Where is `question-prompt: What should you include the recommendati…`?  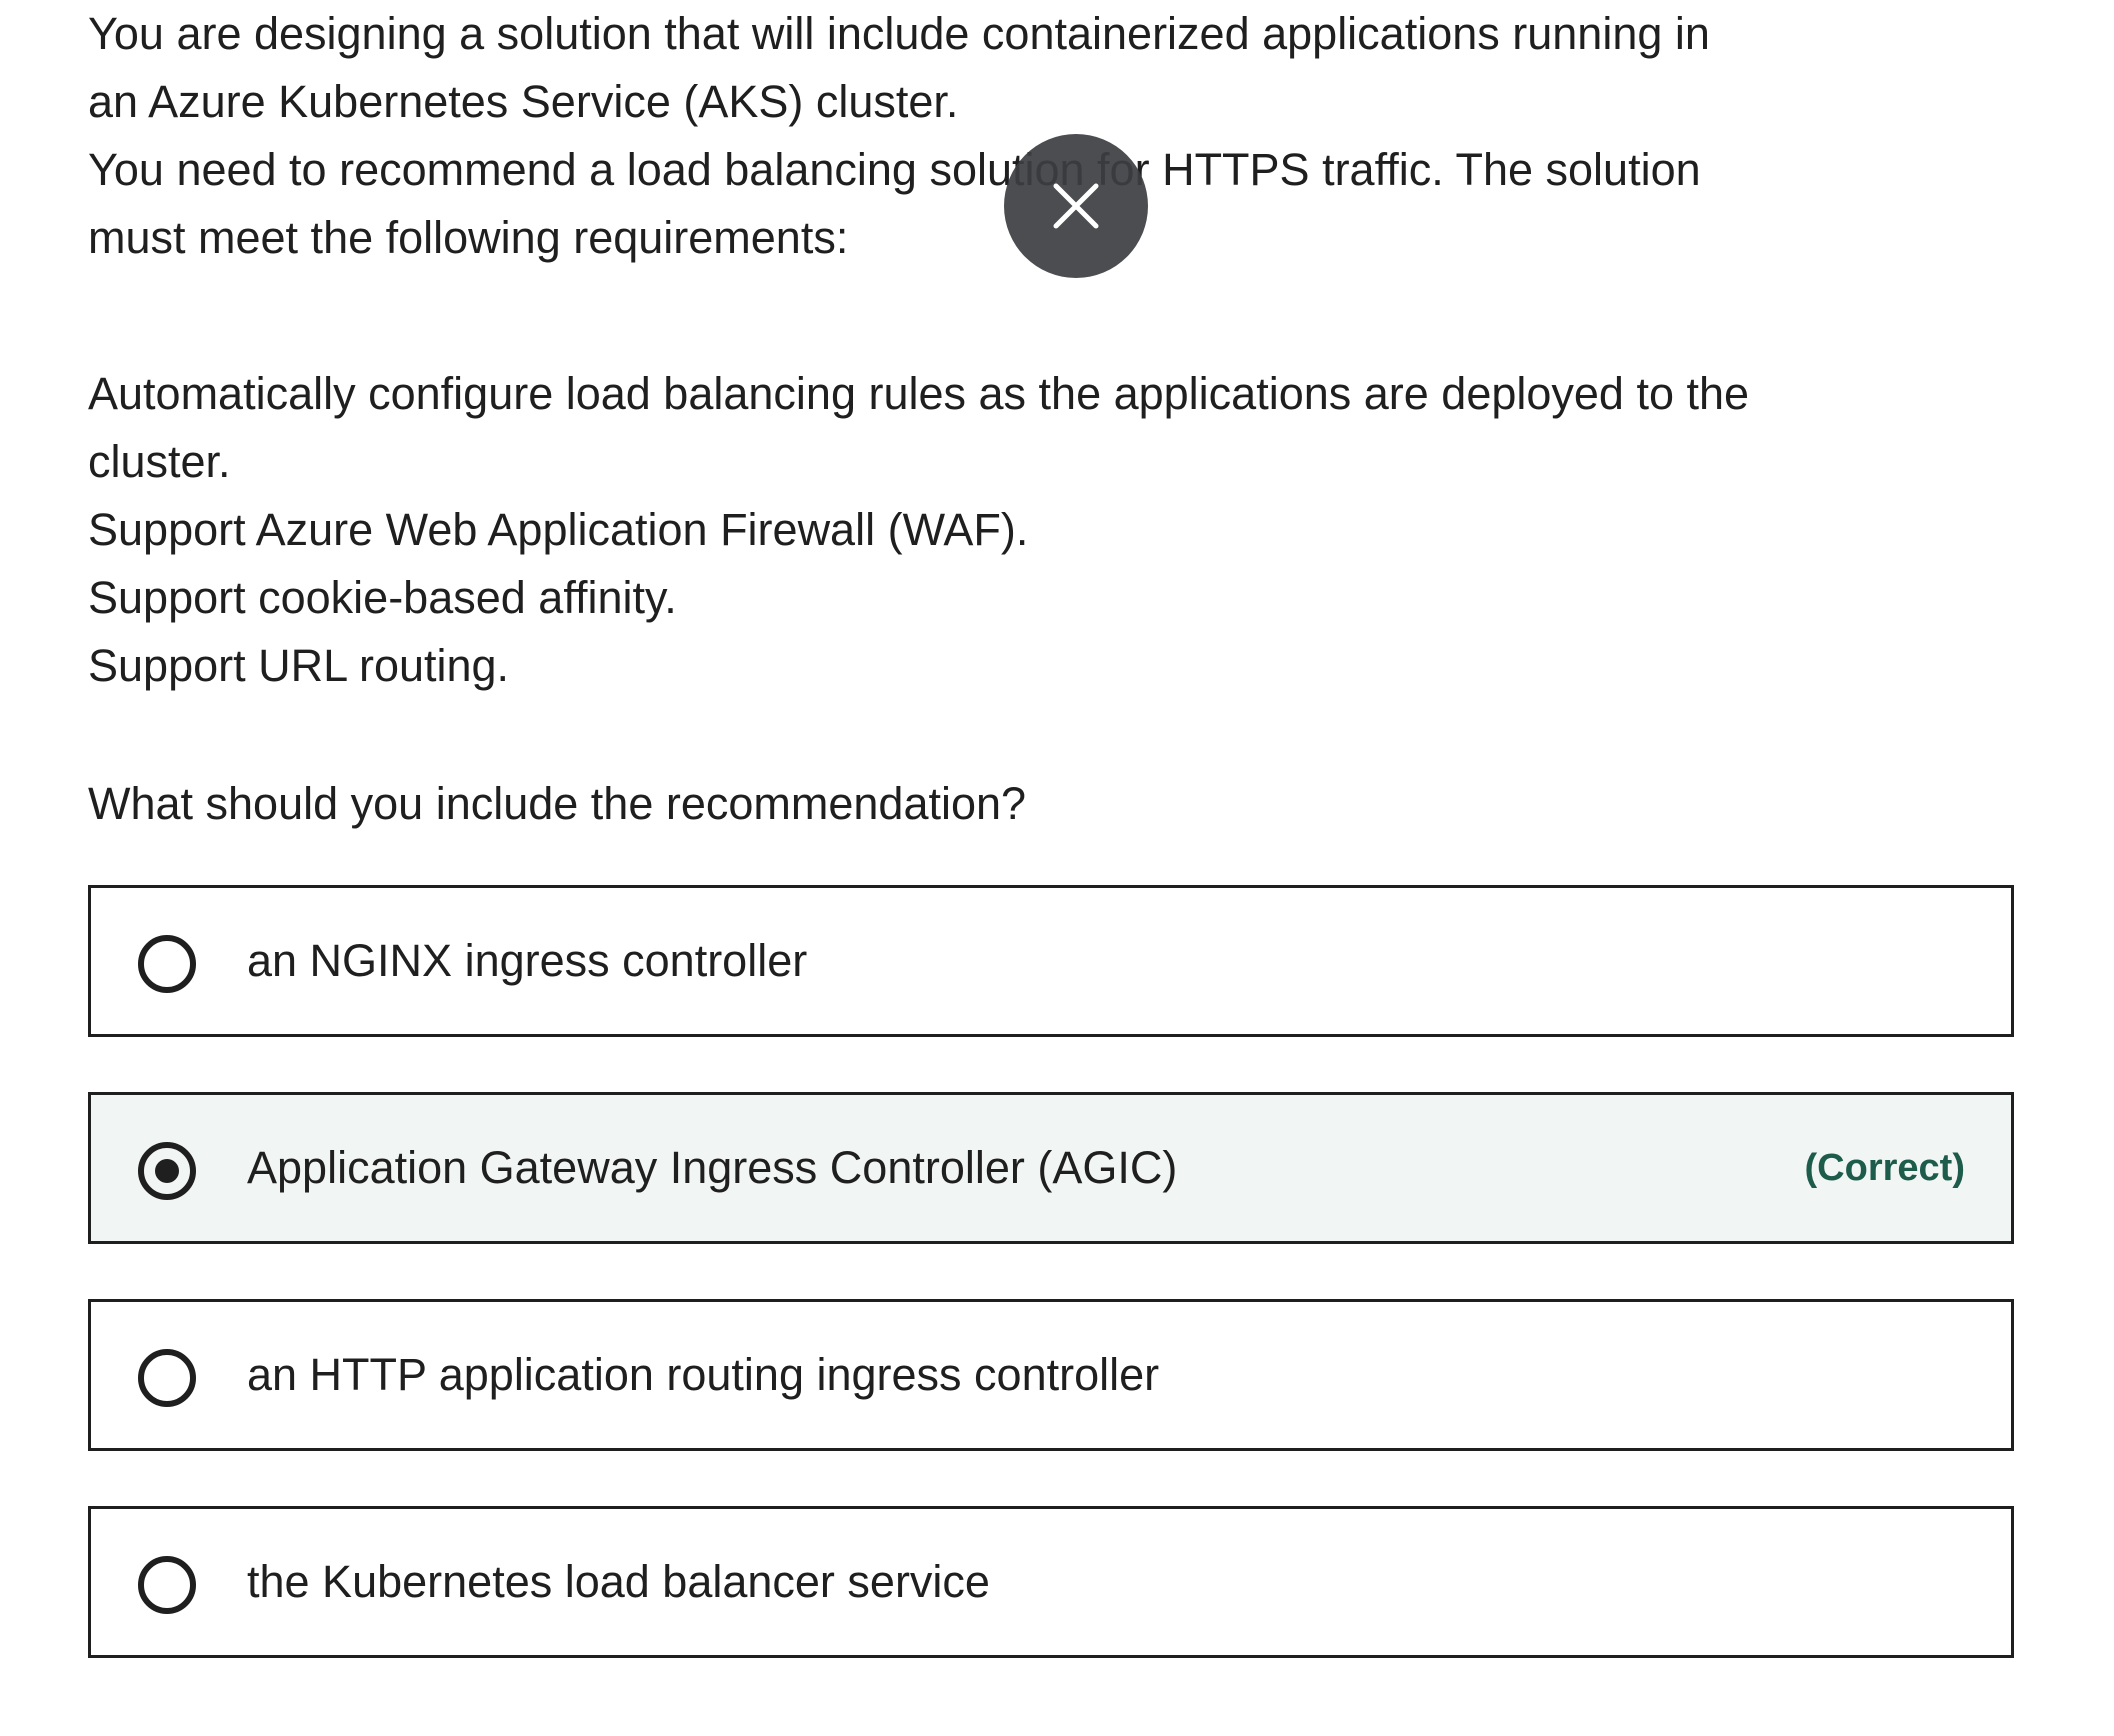 question-prompt: What should you include the recommendati… is located at coordinates (557, 804).